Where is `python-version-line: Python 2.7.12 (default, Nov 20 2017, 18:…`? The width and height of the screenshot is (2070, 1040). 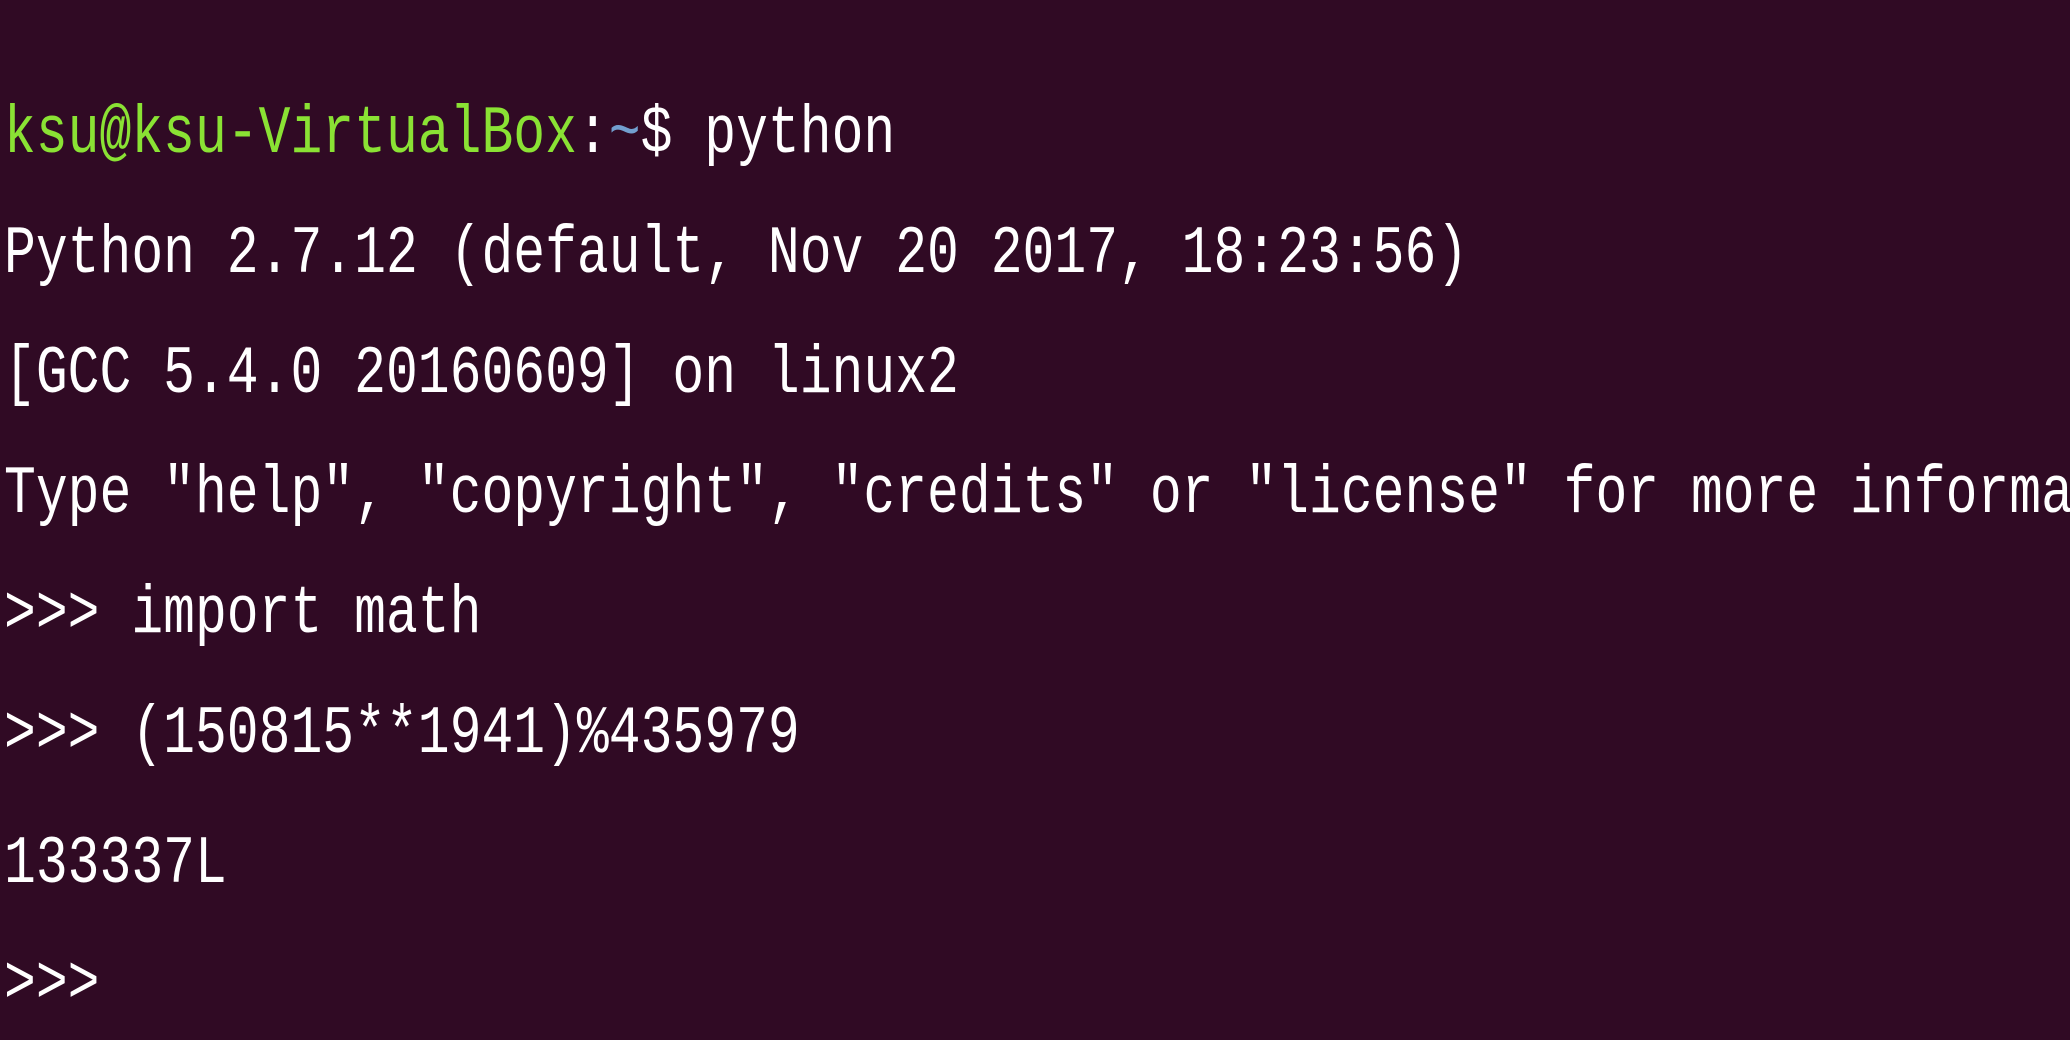
python-version-line: Python 2.7.12 (default, Nov 20 2017, 18:… is located at coordinates (736, 254).